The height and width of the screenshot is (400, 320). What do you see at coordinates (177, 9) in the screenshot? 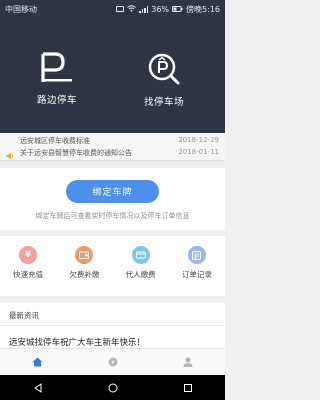
I see `battery-icon` at bounding box center [177, 9].